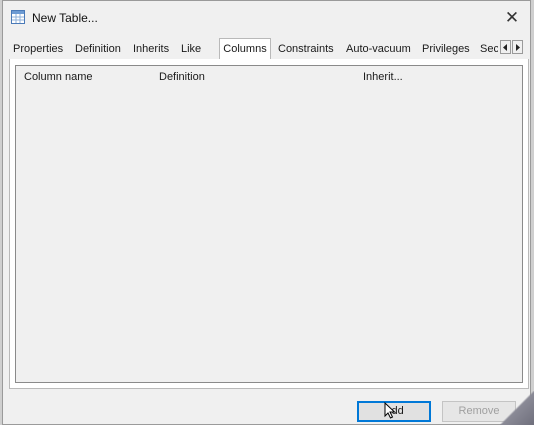 This screenshot has width=534, height=425. I want to click on mouse-cursor-icon, so click(390, 410).